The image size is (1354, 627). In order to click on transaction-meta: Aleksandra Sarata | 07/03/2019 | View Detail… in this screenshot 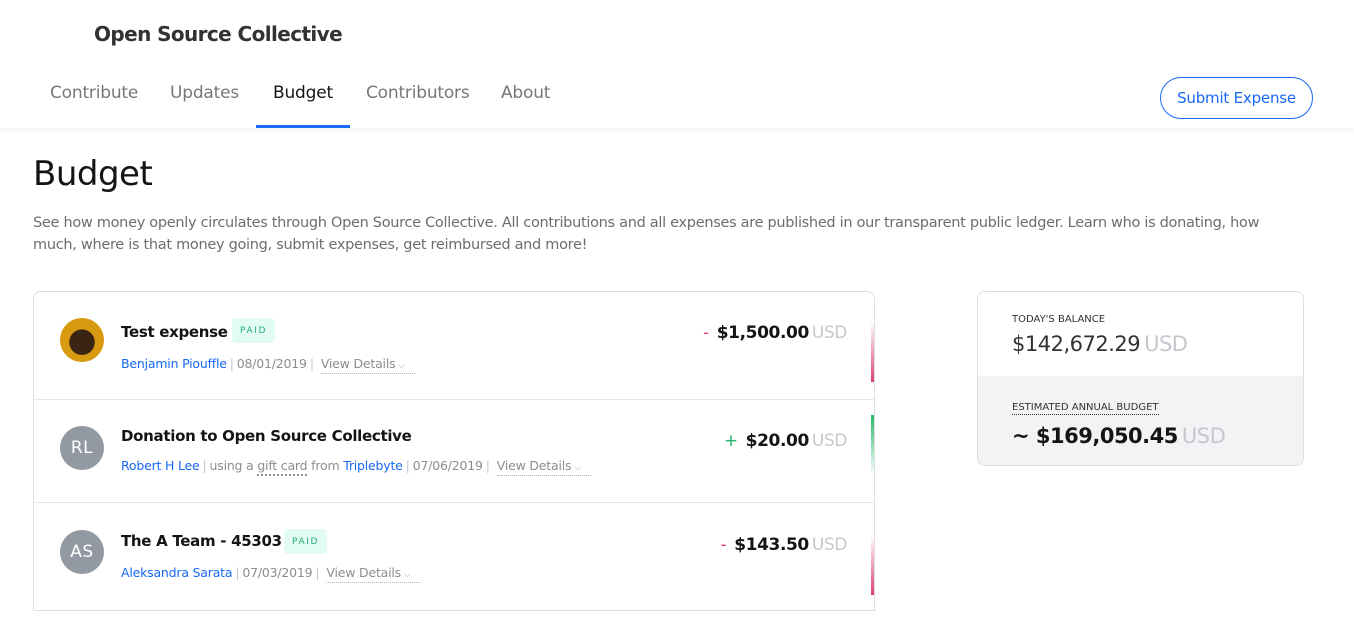, I will do `click(271, 574)`.